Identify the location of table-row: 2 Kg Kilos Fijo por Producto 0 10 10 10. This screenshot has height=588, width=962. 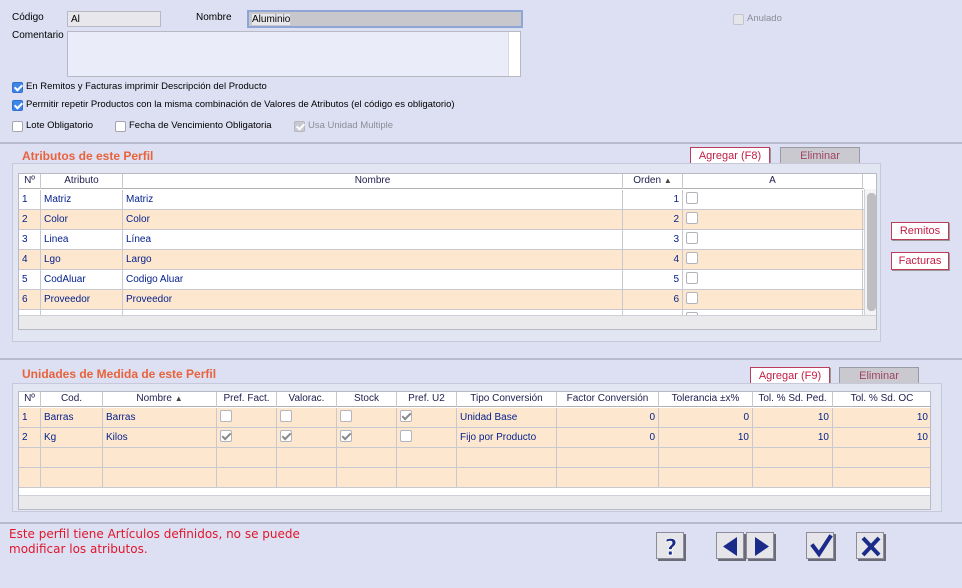
(474, 438).